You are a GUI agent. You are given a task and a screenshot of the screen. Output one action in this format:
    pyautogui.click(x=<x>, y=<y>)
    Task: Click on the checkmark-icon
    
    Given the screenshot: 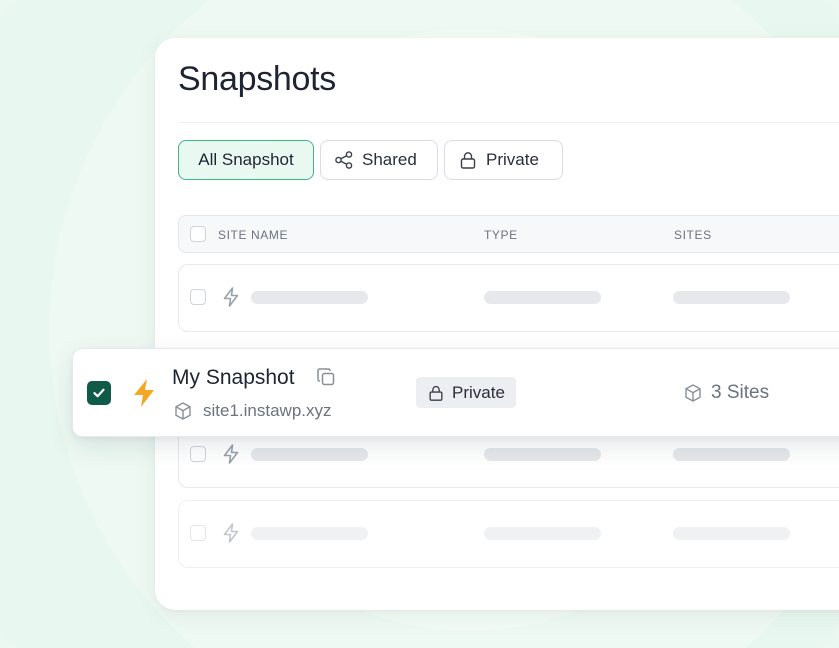 What is the action you would take?
    pyautogui.click(x=99, y=393)
    